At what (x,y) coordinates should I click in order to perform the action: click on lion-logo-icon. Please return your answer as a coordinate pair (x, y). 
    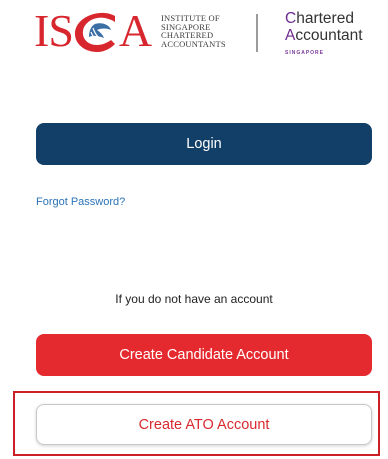
    Looking at the image, I should click on (94, 32).